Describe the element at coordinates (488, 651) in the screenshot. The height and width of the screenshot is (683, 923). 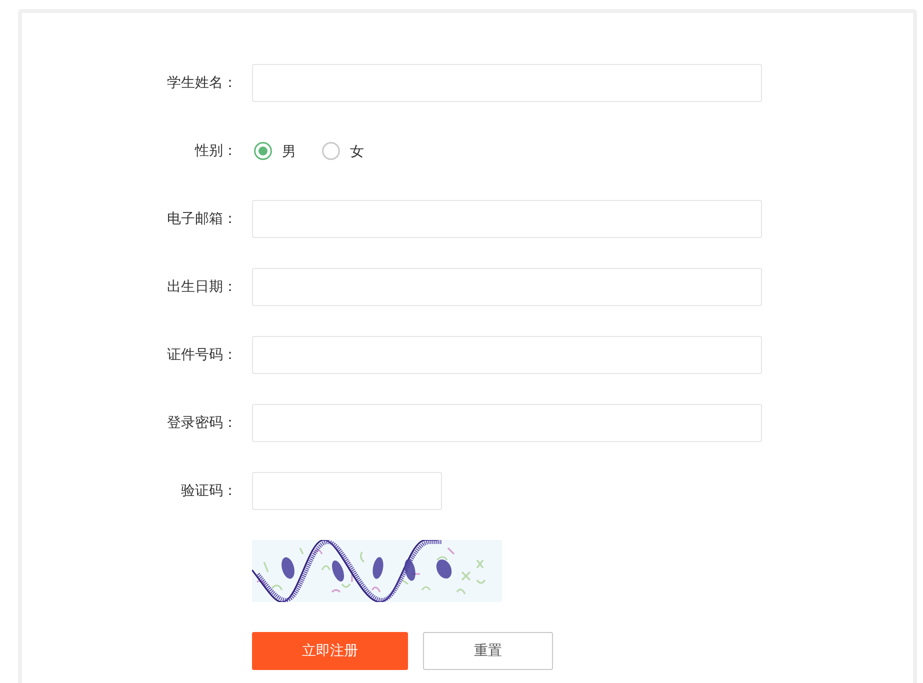
I see `reset-button: 重置` at that location.